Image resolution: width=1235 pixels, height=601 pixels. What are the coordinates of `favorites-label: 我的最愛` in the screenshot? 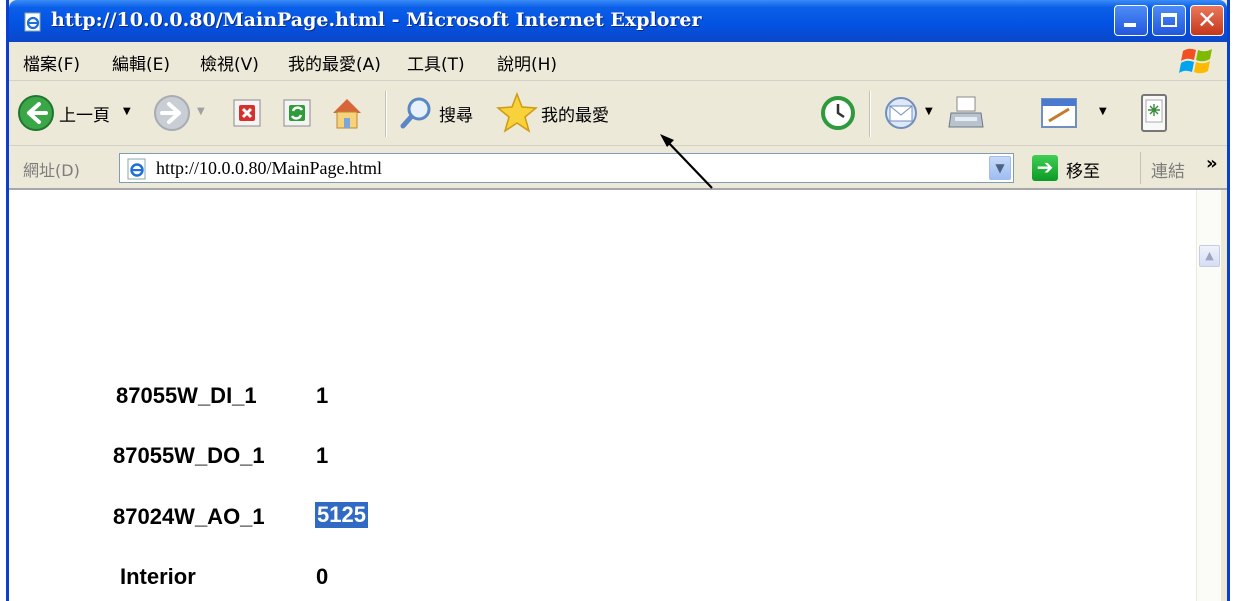 It's located at (575, 113).